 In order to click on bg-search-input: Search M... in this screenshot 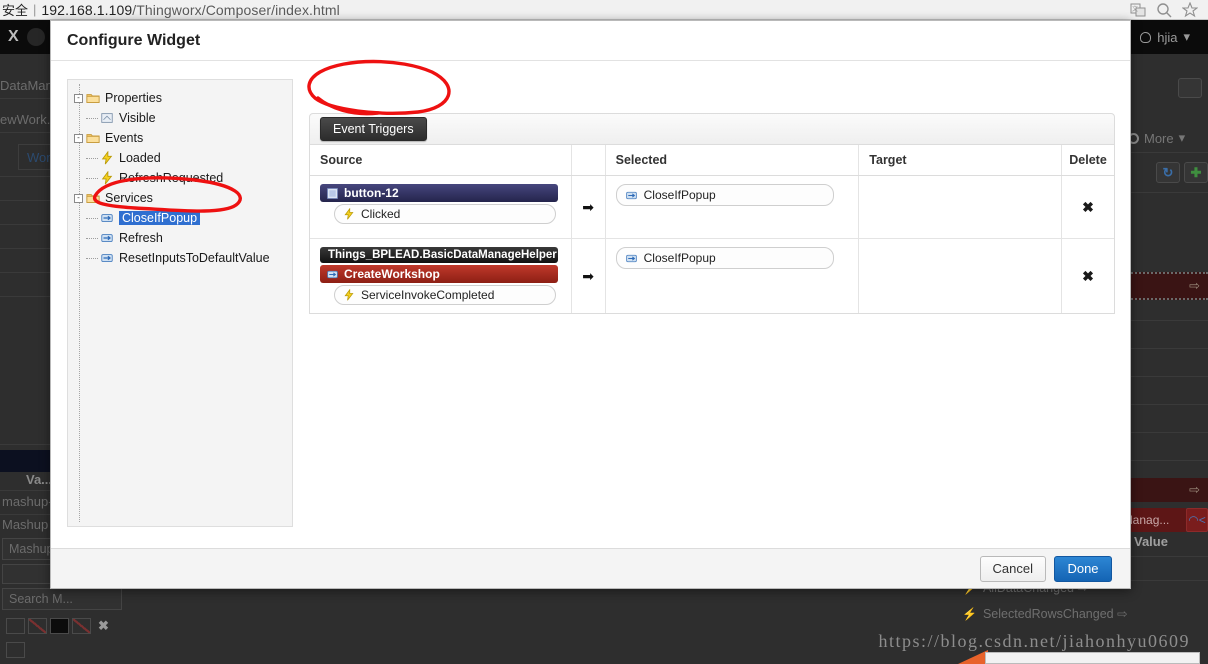, I will do `click(62, 599)`.